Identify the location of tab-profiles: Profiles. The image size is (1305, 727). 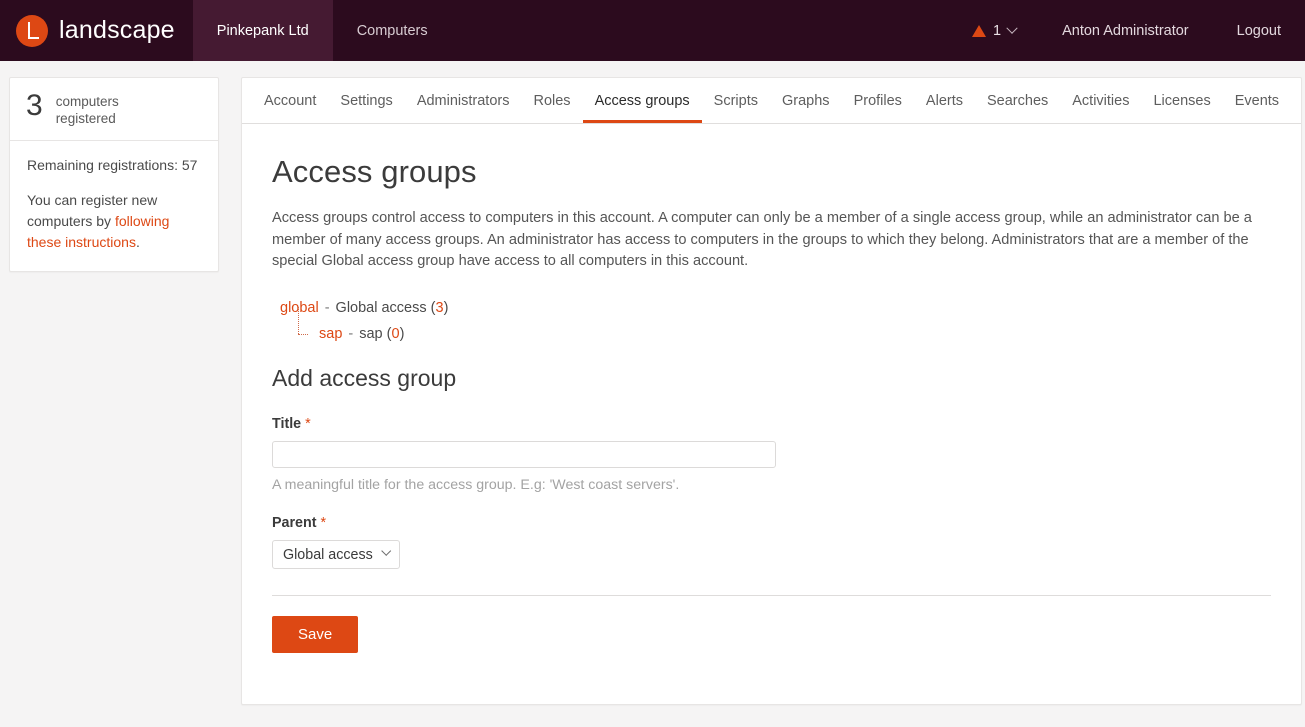
(878, 108).